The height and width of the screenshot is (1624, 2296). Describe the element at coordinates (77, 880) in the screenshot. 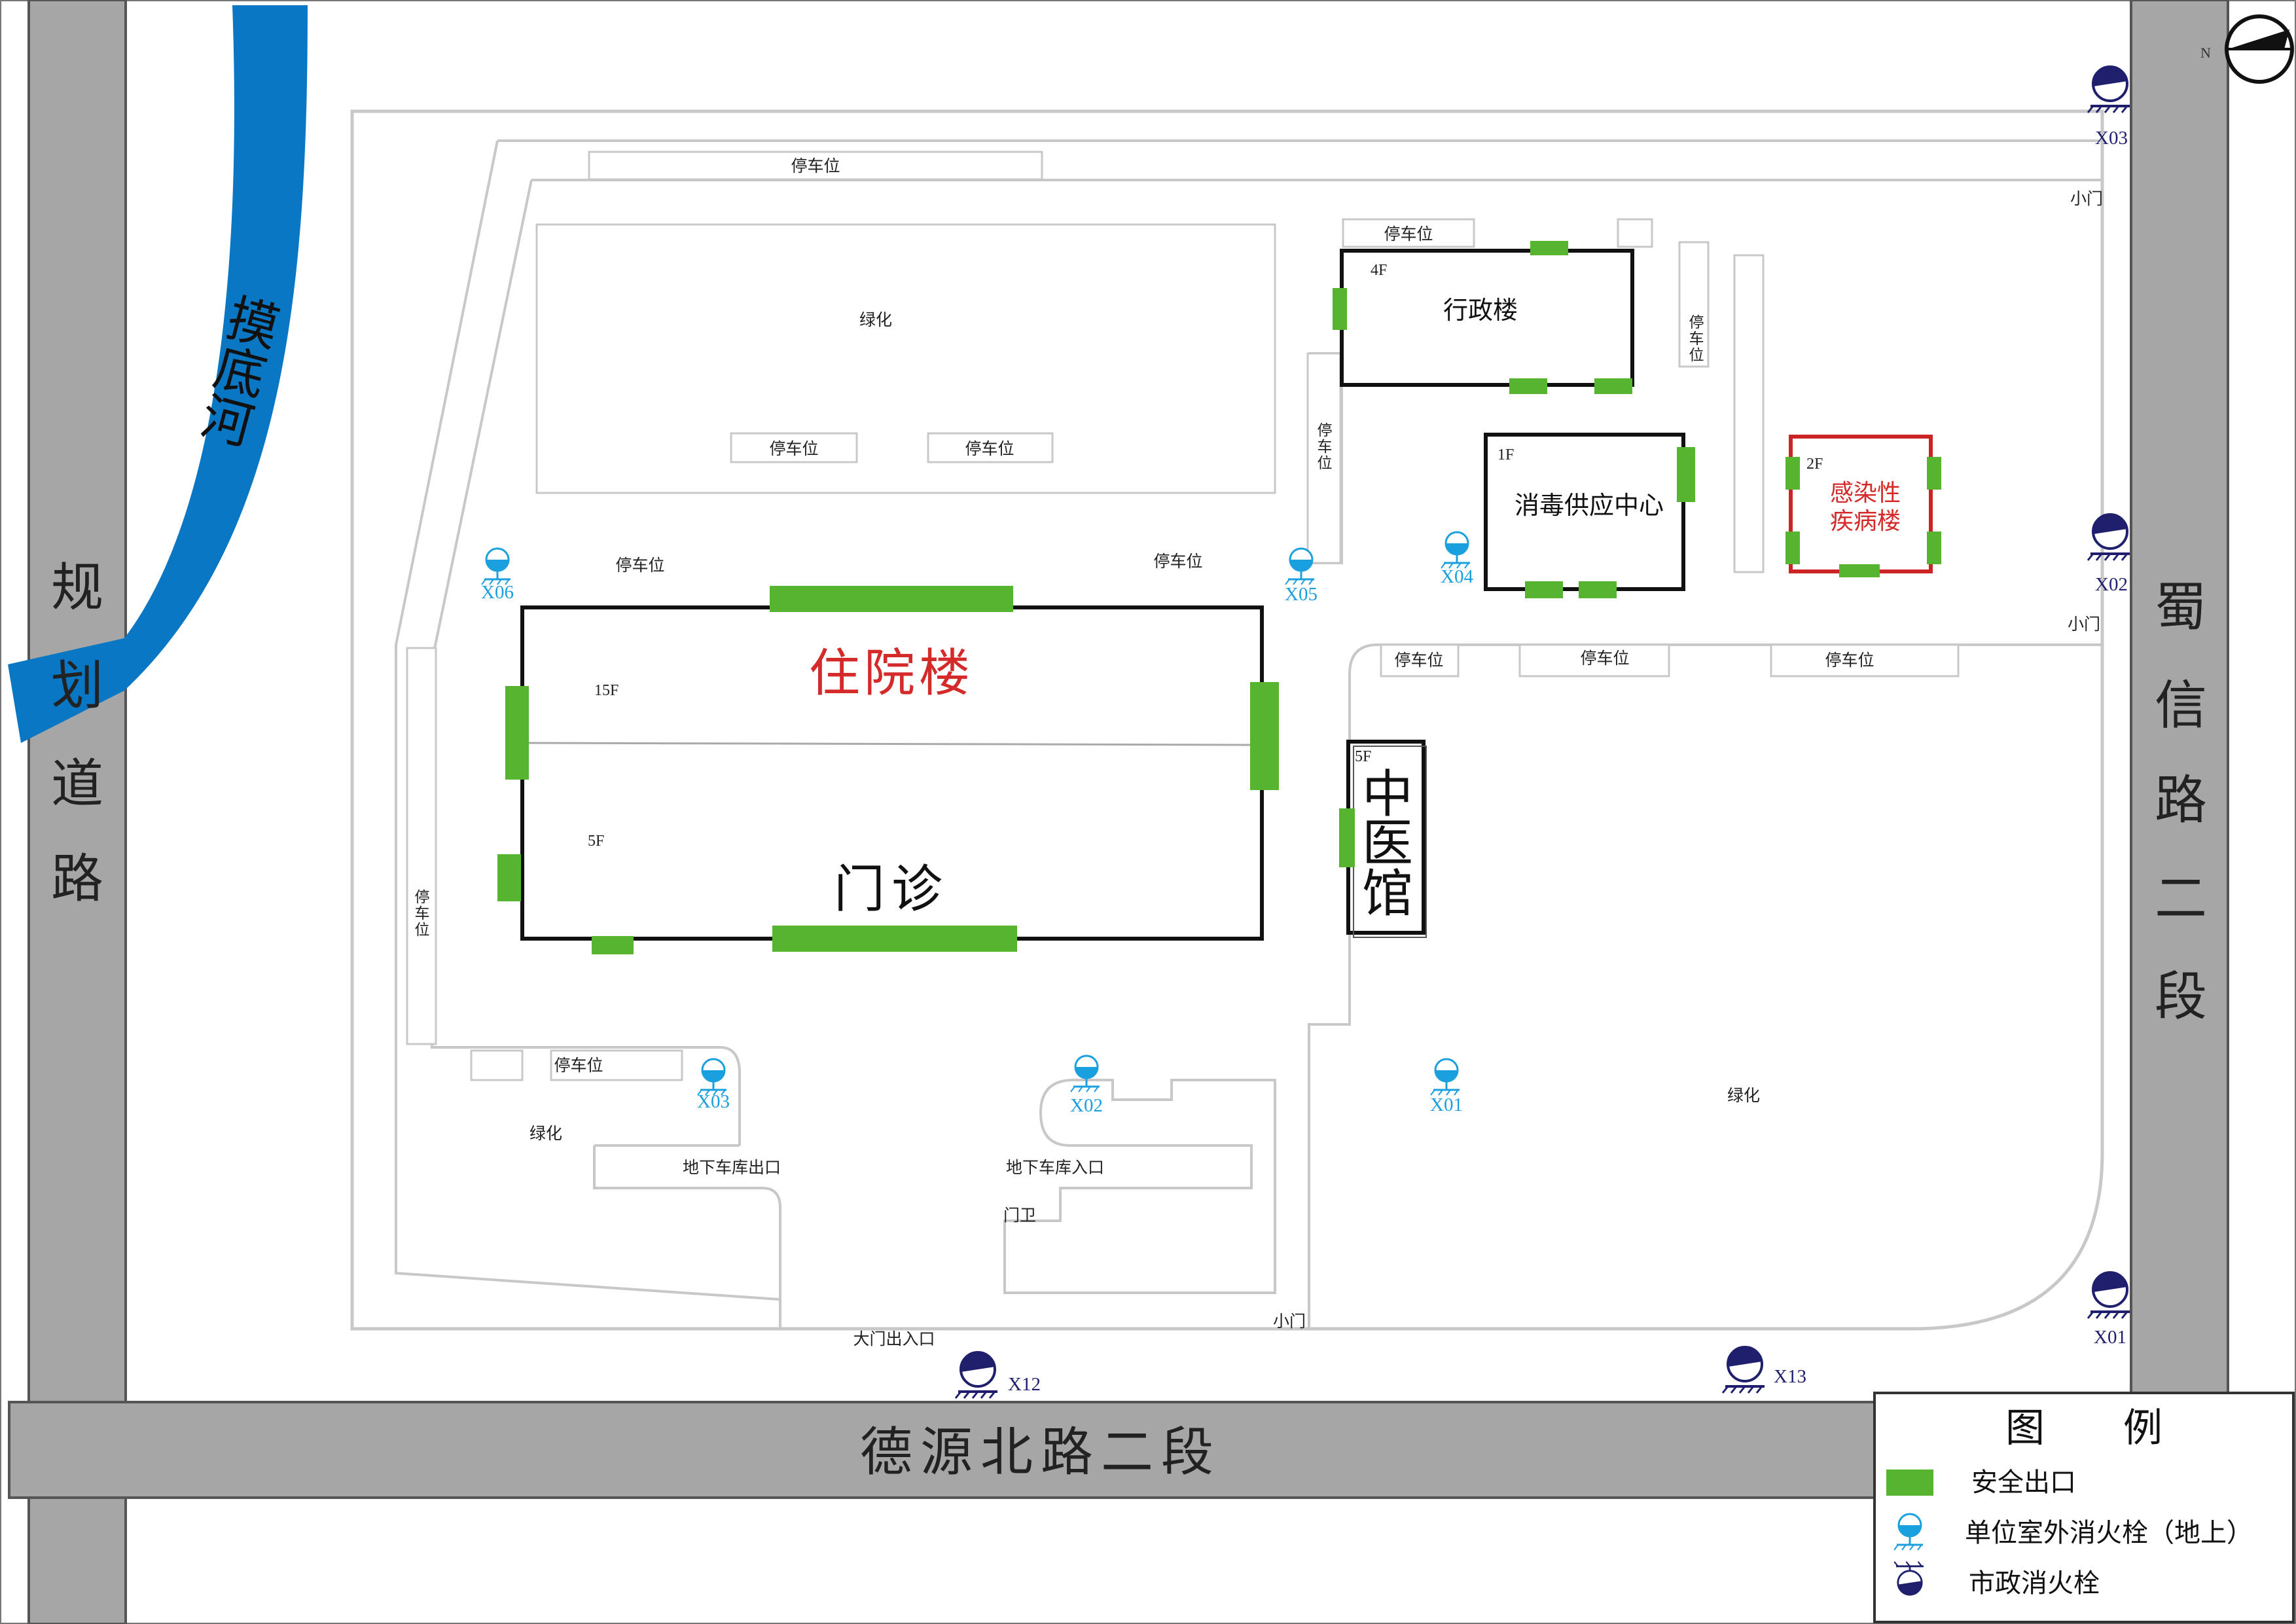

I see `road-west-char: 路` at that location.